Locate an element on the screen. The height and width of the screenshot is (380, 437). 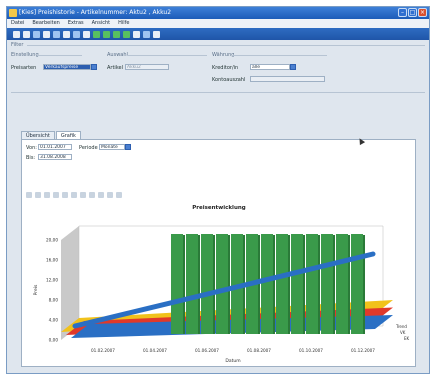
filter-icon is located at coordinates (76, 34).